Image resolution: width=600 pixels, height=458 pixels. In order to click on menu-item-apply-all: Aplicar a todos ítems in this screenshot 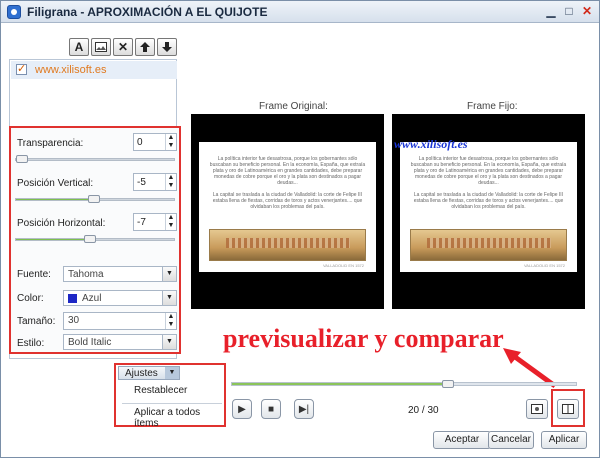, I will do `click(179, 418)`.